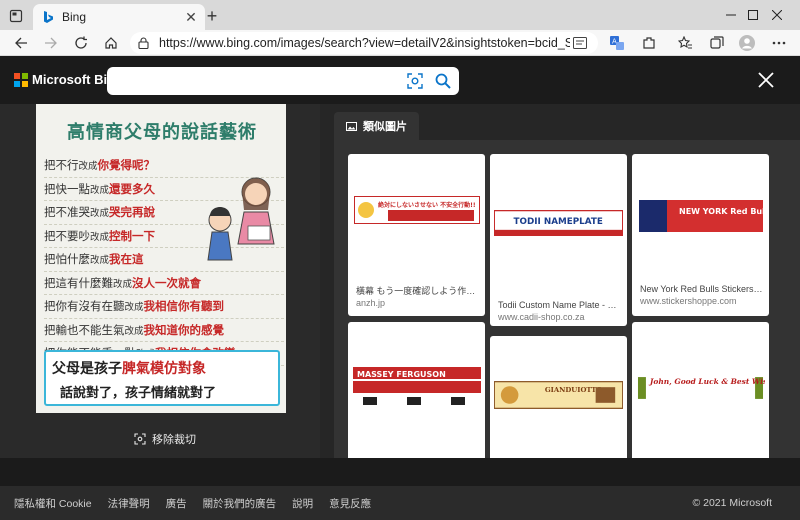 This screenshot has height=520, width=800. Describe the element at coordinates (67, 259) in the screenshot. I see `infographic-line-pre: 把怕什麼` at that location.